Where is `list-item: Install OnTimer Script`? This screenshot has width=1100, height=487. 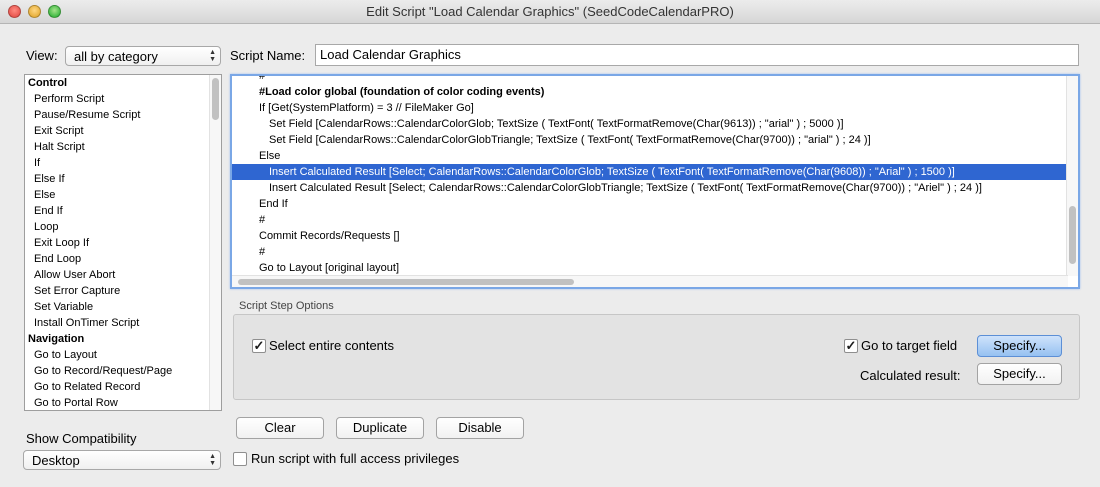 list-item: Install OnTimer Script is located at coordinates (123, 323).